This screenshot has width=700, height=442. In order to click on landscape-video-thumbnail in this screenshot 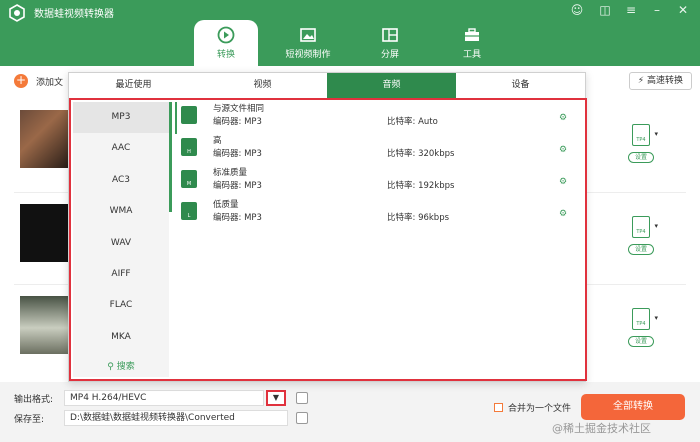, I will do `click(44, 139)`.